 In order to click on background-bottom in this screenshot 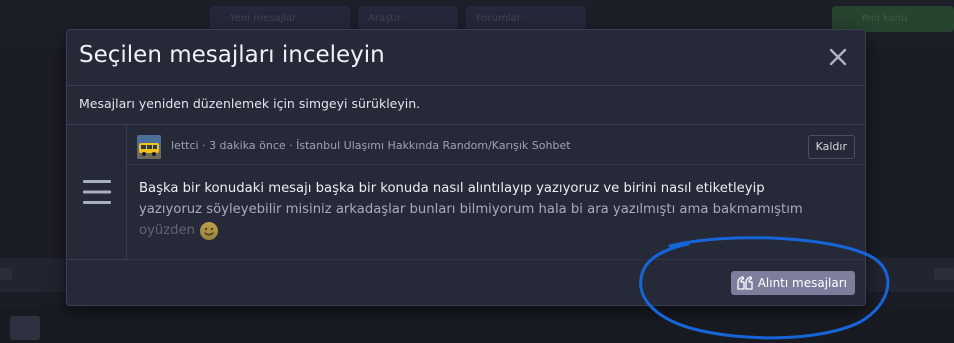, I will do `click(477, 324)`.